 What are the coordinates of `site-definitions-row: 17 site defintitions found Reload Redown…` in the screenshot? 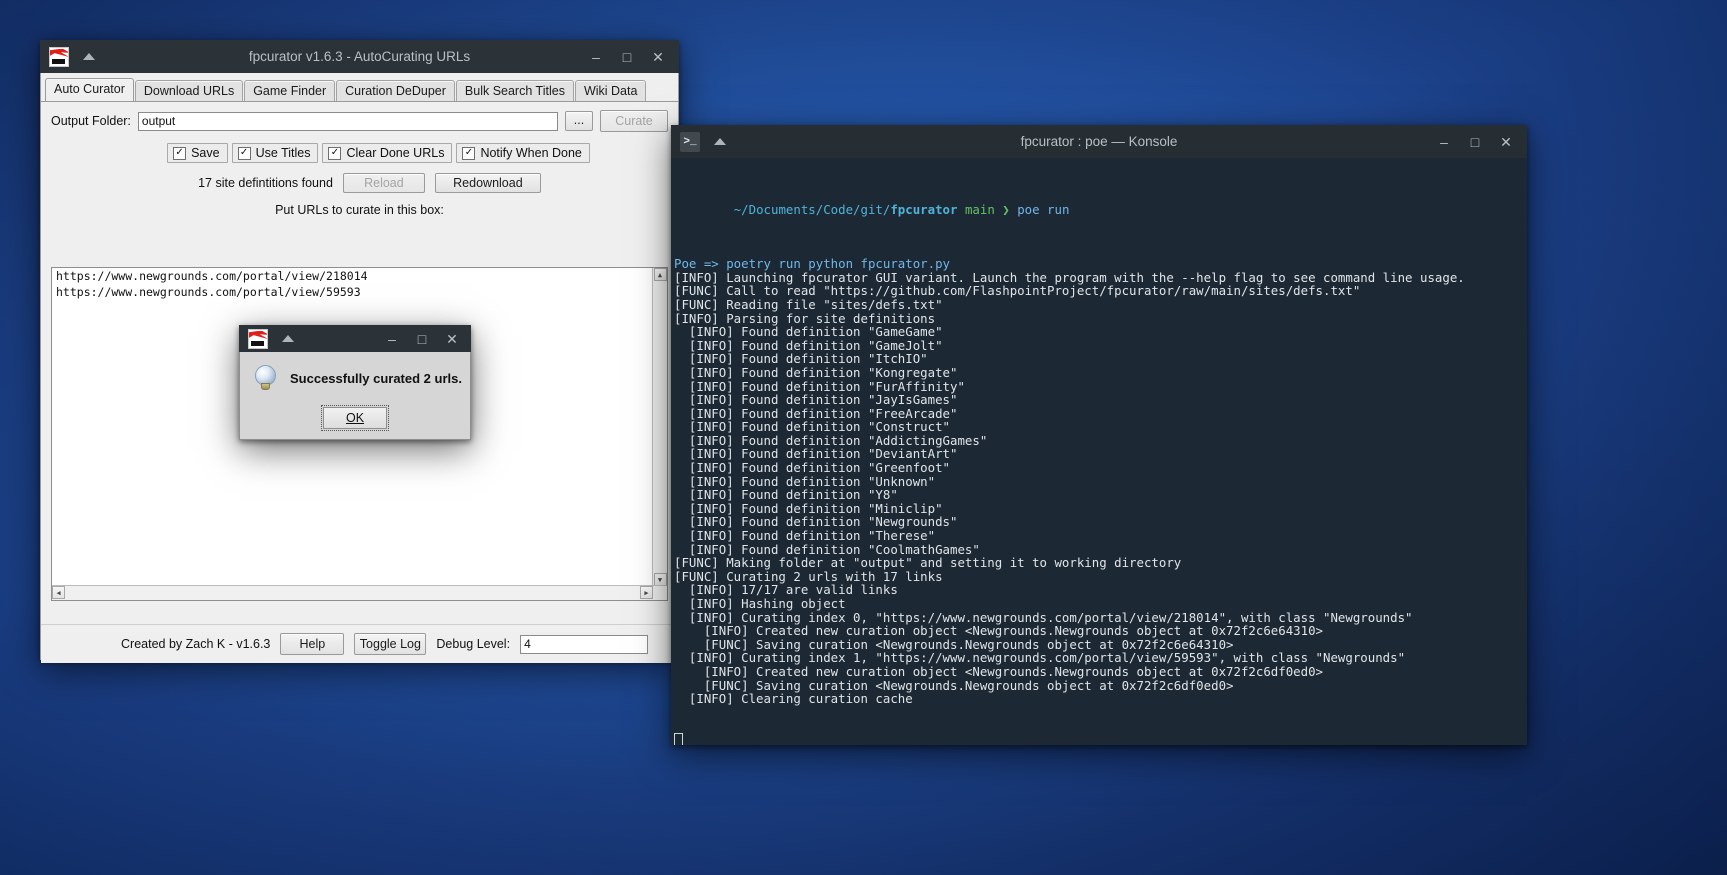 It's located at (359, 183).